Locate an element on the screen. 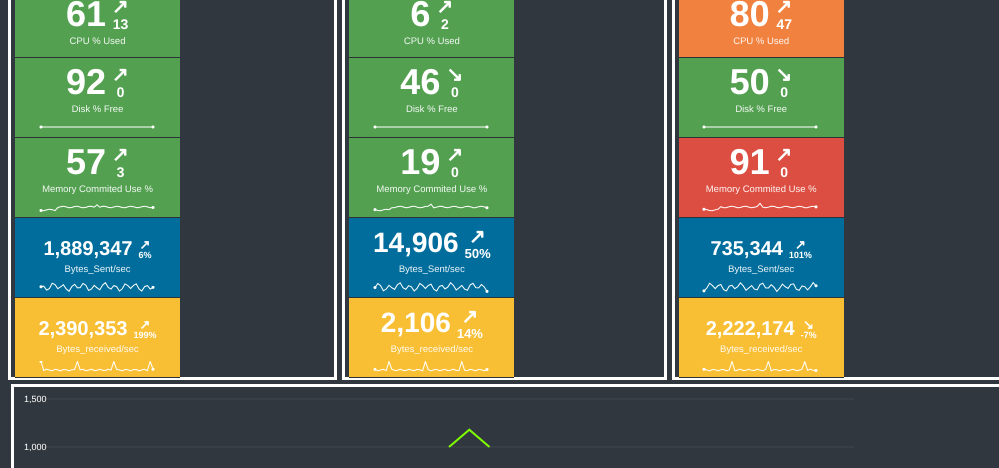 Image resolution: width=999 pixels, height=468 pixels. y-axis-label: 1,000 is located at coordinates (35, 447).